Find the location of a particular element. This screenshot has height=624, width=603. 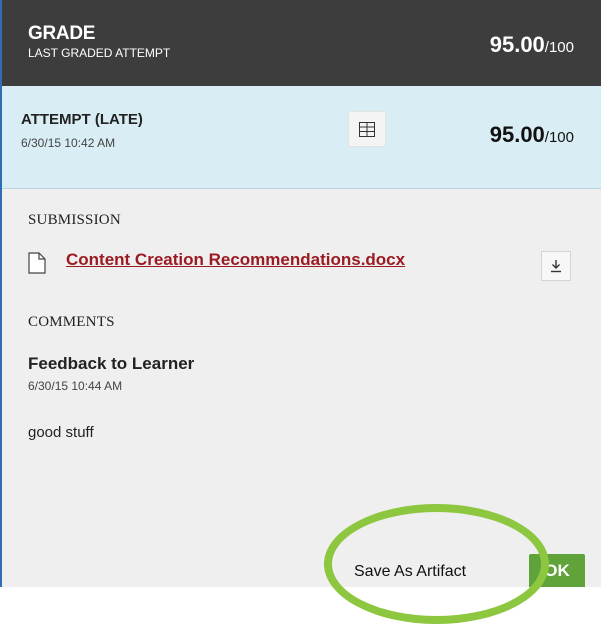

grade-header: GRADE LAST GRADED ATTEMPT 95.00/100 is located at coordinates (301, 43).